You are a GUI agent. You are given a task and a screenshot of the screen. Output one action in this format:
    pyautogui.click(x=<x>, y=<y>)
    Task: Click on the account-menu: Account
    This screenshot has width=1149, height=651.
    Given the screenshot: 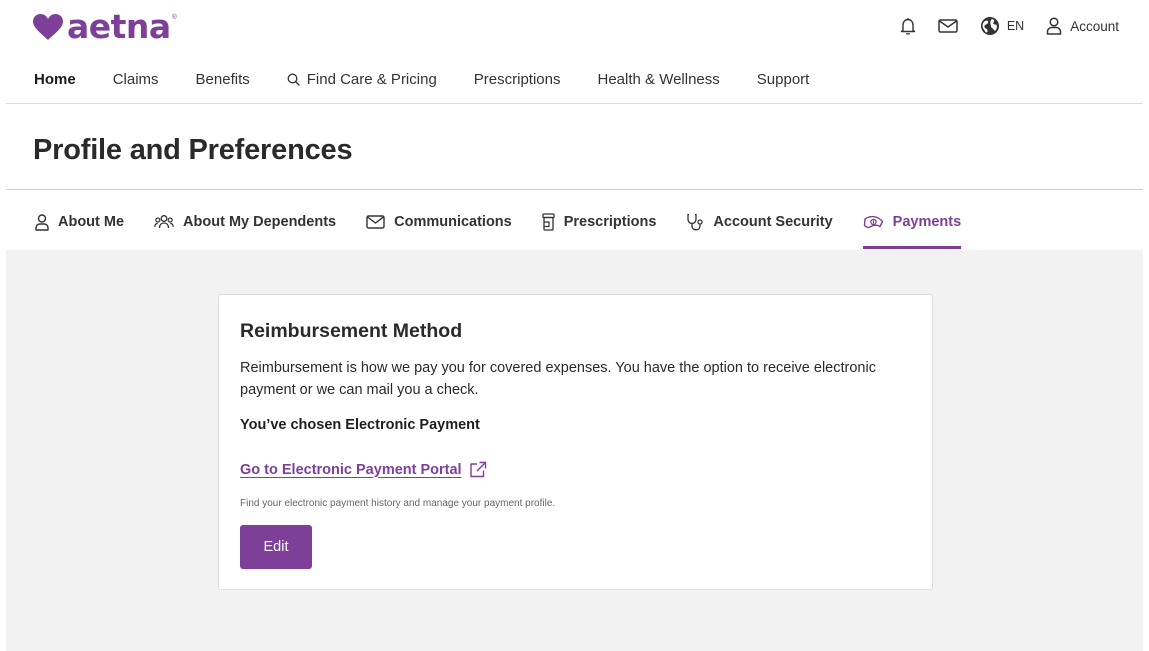 What is the action you would take?
    pyautogui.click(x=1082, y=26)
    